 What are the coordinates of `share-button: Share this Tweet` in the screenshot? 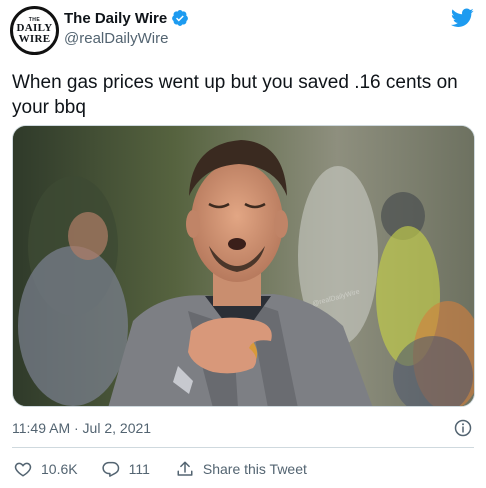 It's located at (241, 469).